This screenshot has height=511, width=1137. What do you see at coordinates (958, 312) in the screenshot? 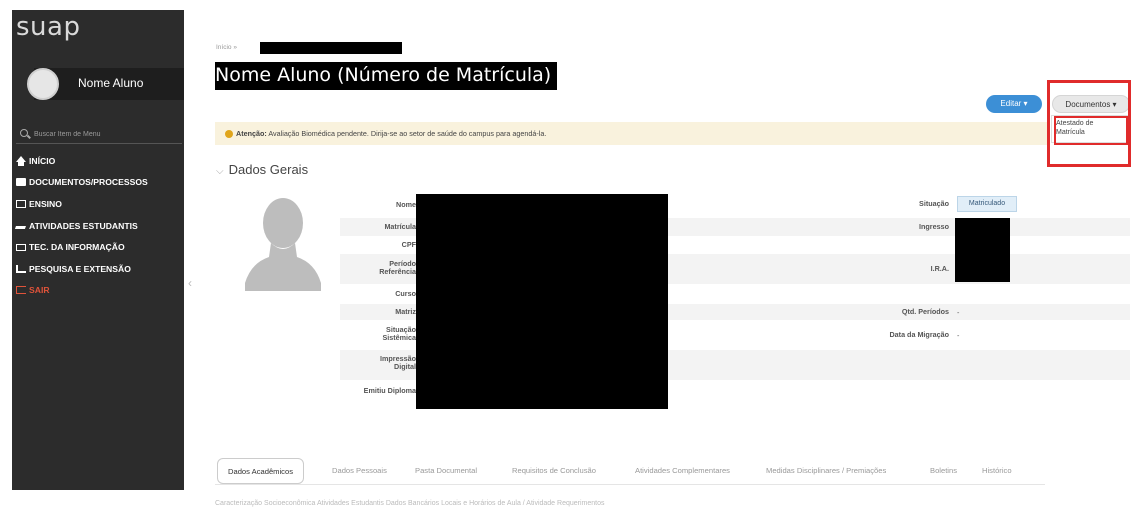
I see `field-value-qtd-periodos: -` at bounding box center [958, 312].